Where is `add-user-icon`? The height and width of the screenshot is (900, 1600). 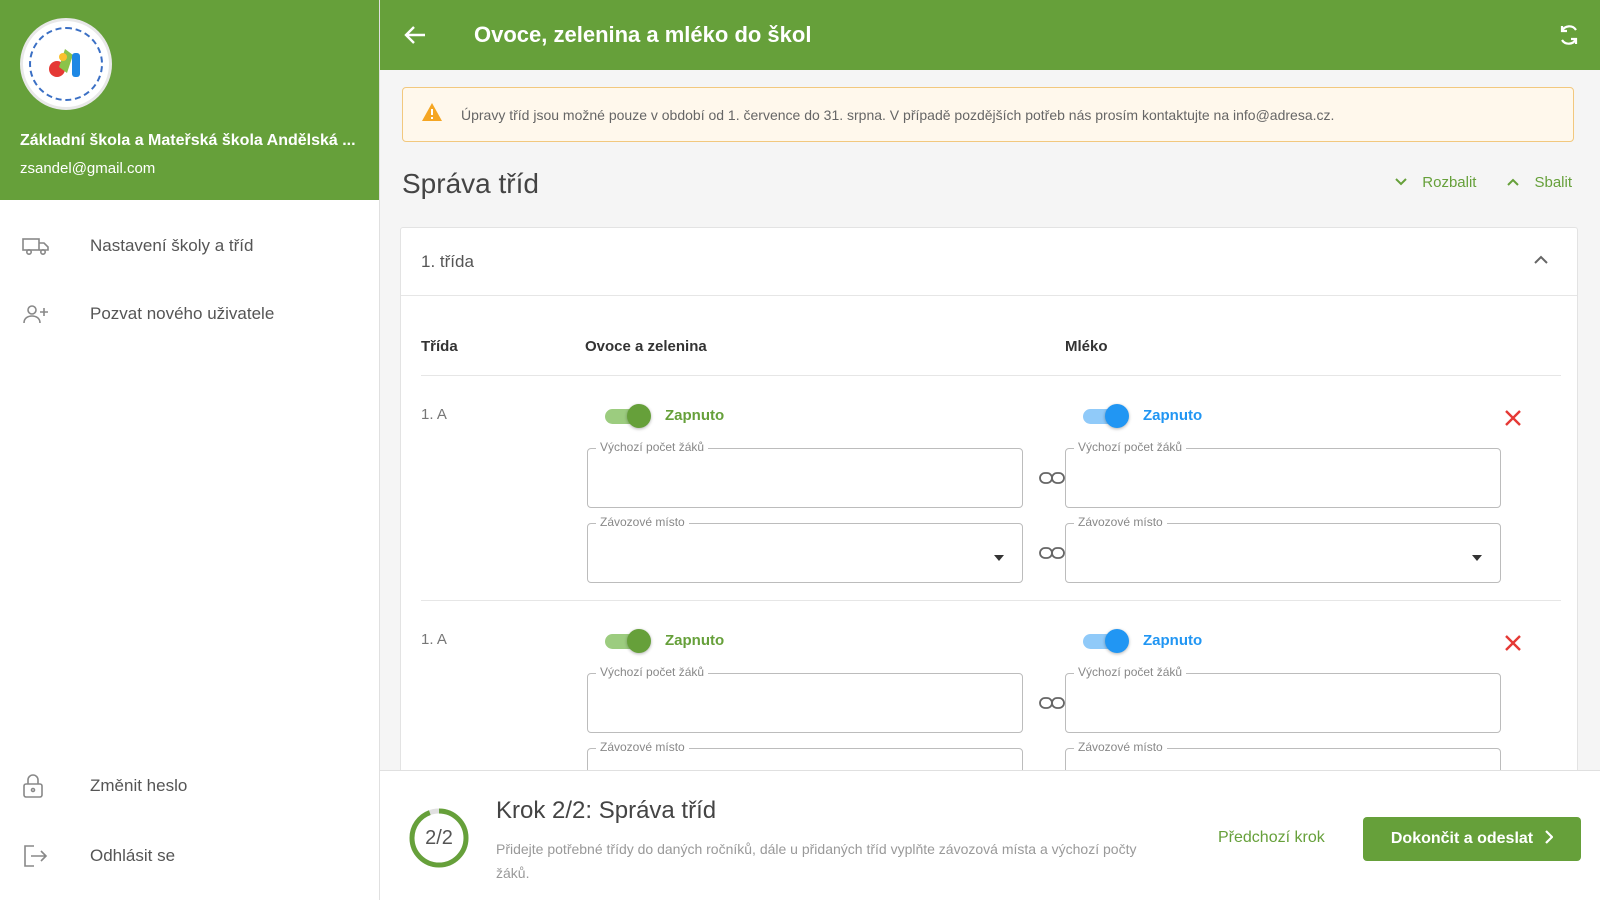 add-user-icon is located at coordinates (37, 314).